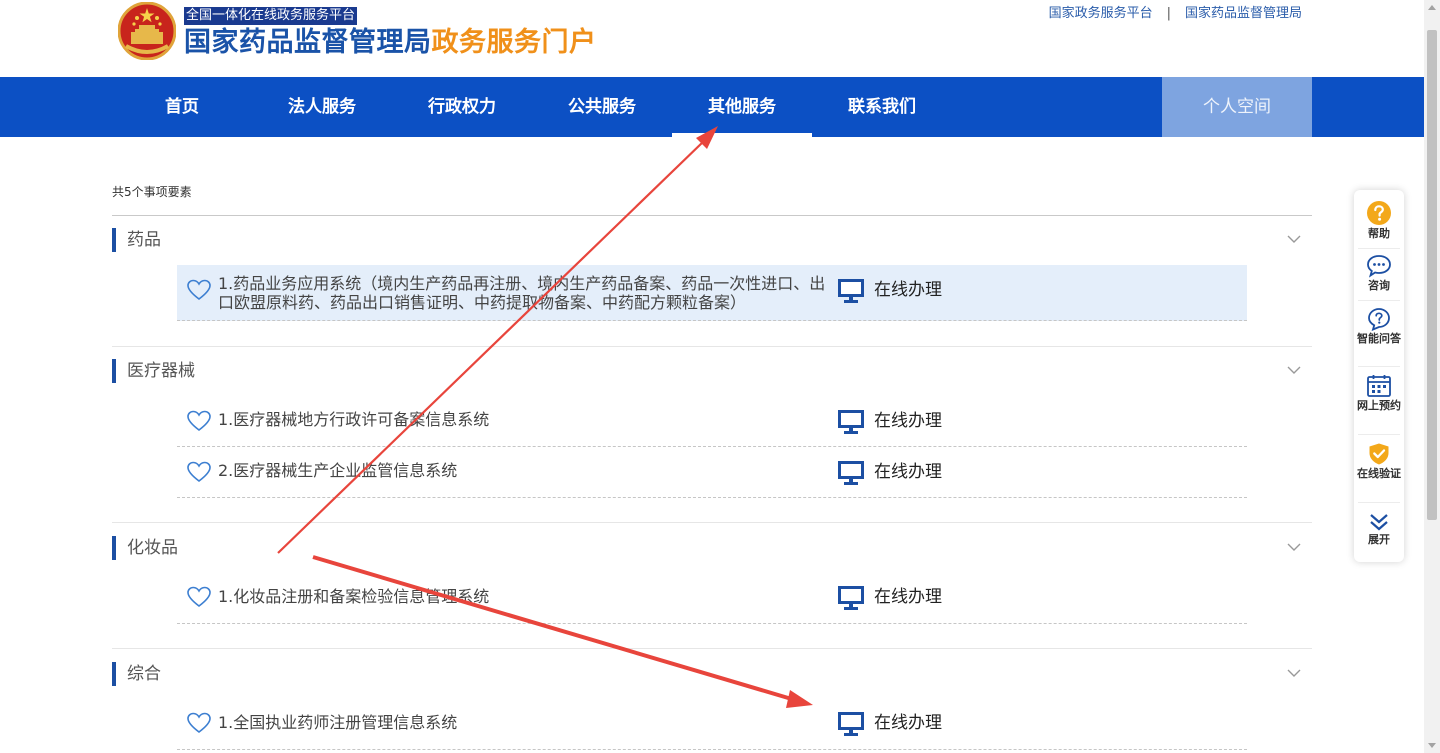 The height and width of the screenshot is (753, 1440). What do you see at coordinates (528, 470) in the screenshot?
I see `item-title: 2.医疗器械生产企业监管信息系统` at bounding box center [528, 470].